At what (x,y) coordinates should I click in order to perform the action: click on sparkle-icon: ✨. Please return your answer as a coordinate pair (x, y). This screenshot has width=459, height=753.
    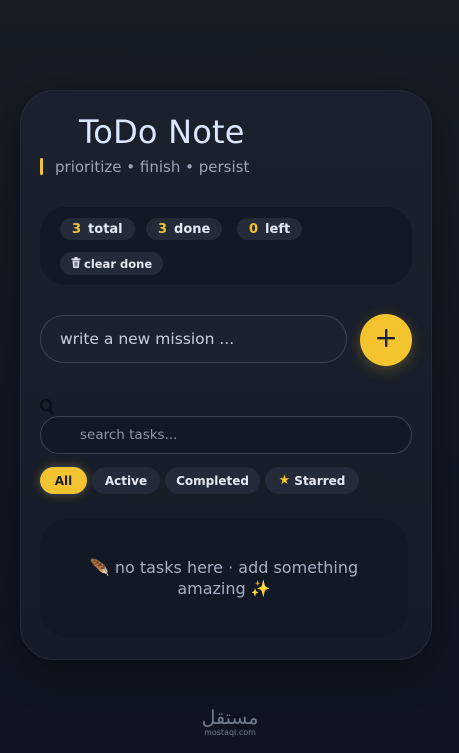
    Looking at the image, I should click on (260, 588).